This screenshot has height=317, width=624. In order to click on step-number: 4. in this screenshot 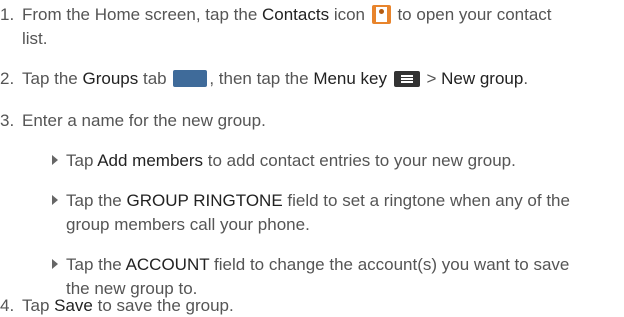, I will do `click(7, 305)`.